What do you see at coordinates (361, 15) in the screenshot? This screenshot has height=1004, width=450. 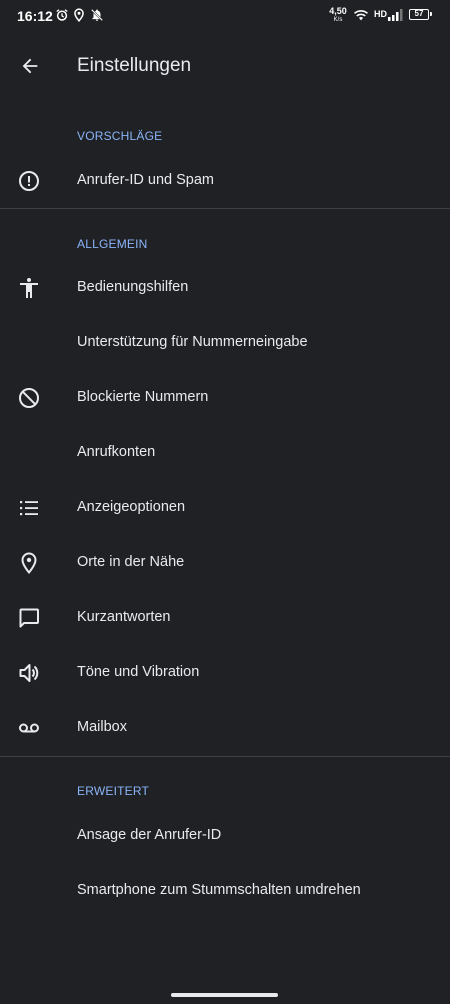 I see `wifi-icon` at bounding box center [361, 15].